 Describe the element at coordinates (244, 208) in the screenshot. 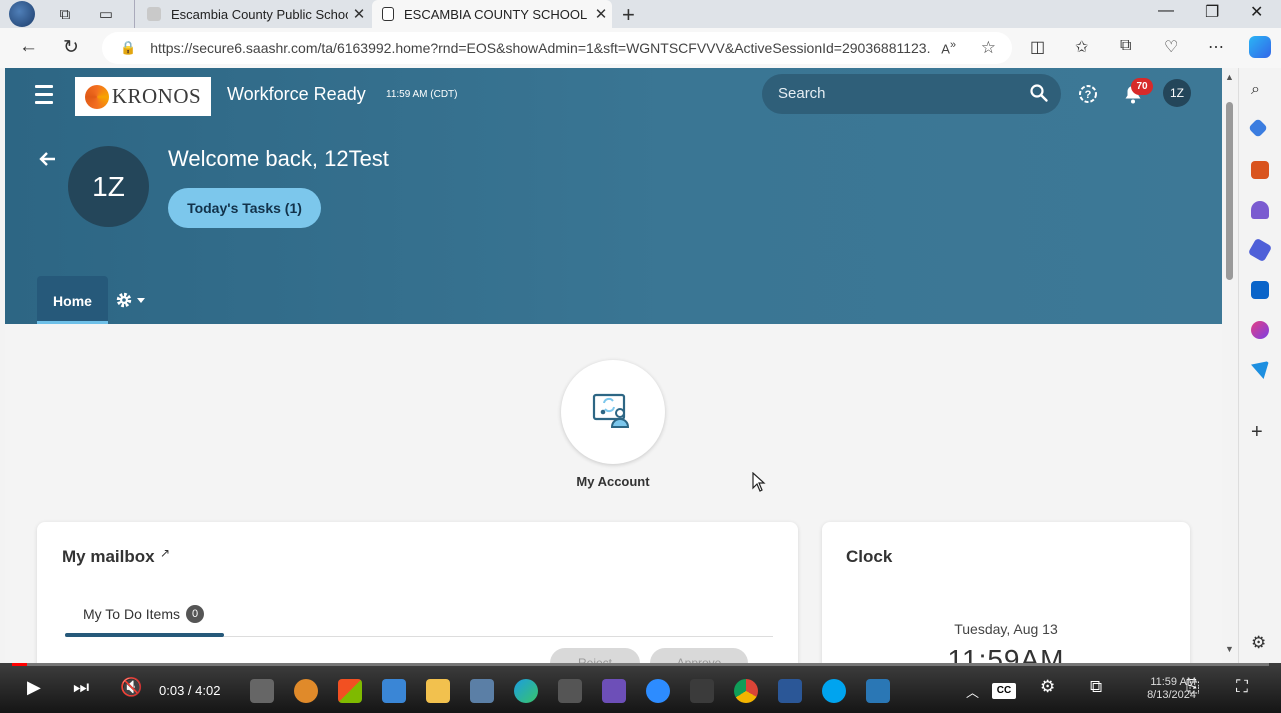

I see `todays-tasks-button: Today's Tasks (1)` at that location.